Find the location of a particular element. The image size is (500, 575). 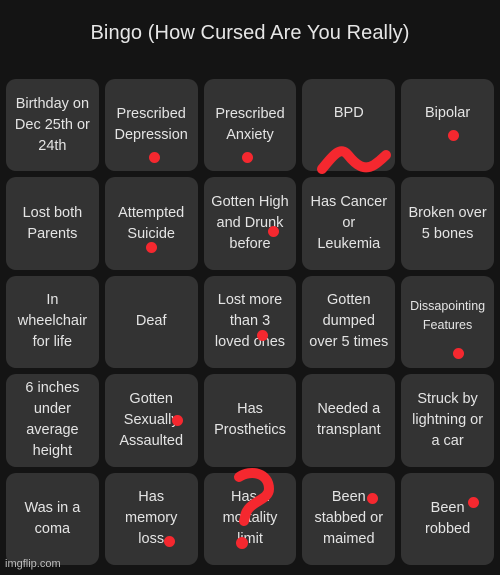

bingo-cell-cancer: Has Cancer or Leukemia is located at coordinates (349, 223).